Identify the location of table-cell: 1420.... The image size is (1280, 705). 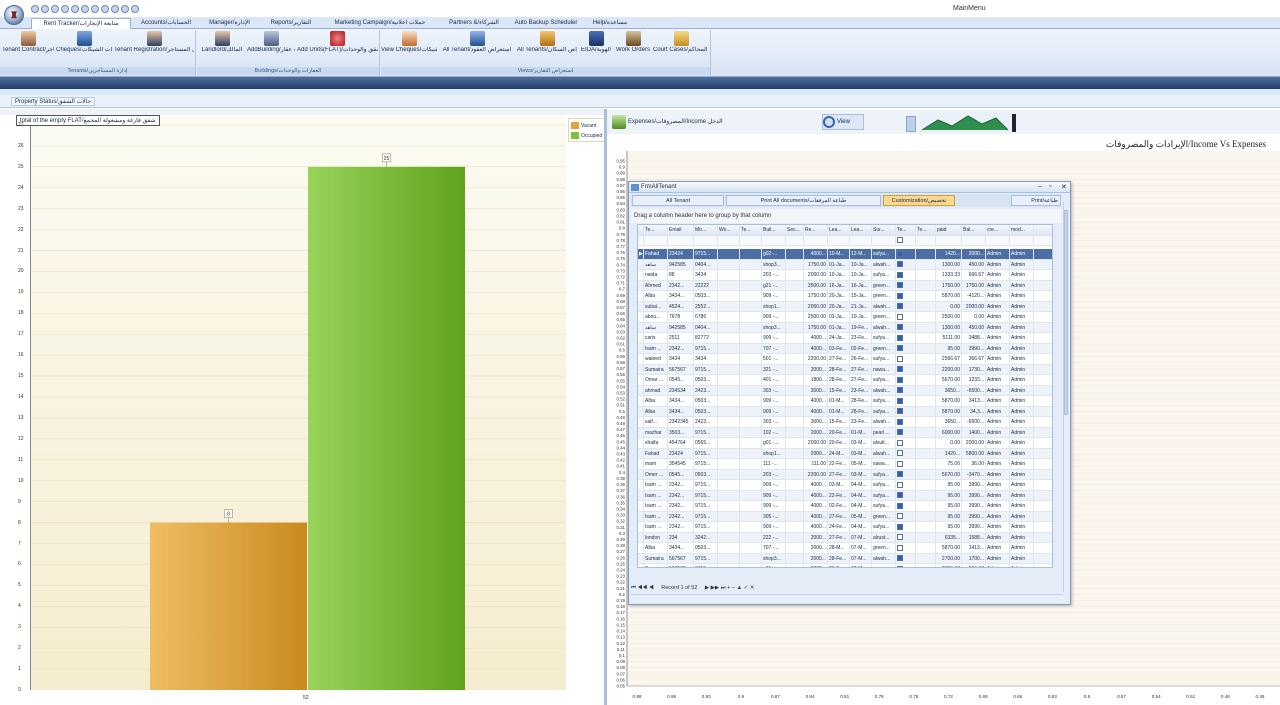
(949, 254).